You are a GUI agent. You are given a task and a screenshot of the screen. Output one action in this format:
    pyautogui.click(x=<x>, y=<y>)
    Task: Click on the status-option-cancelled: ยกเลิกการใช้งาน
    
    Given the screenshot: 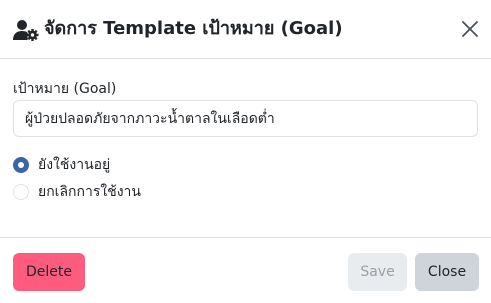 What is the action you would take?
    pyautogui.click(x=77, y=192)
    